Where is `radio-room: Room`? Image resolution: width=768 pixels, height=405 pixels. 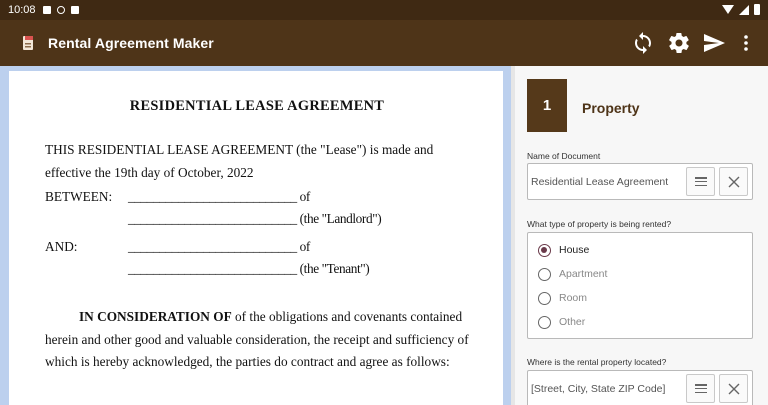
radio-room: Room is located at coordinates (562, 298).